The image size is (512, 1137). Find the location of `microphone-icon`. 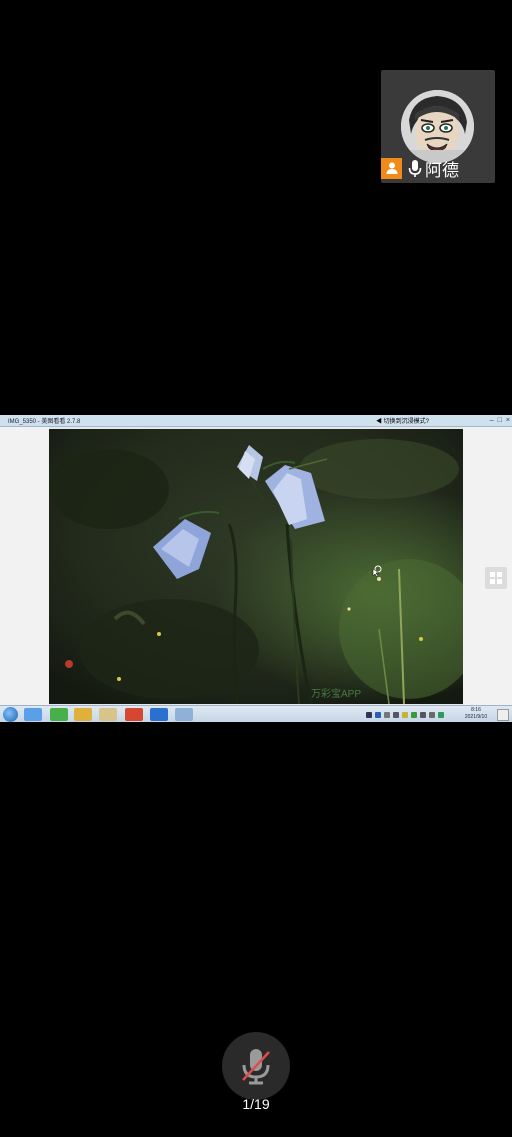

microphone-icon is located at coordinates (415, 168).